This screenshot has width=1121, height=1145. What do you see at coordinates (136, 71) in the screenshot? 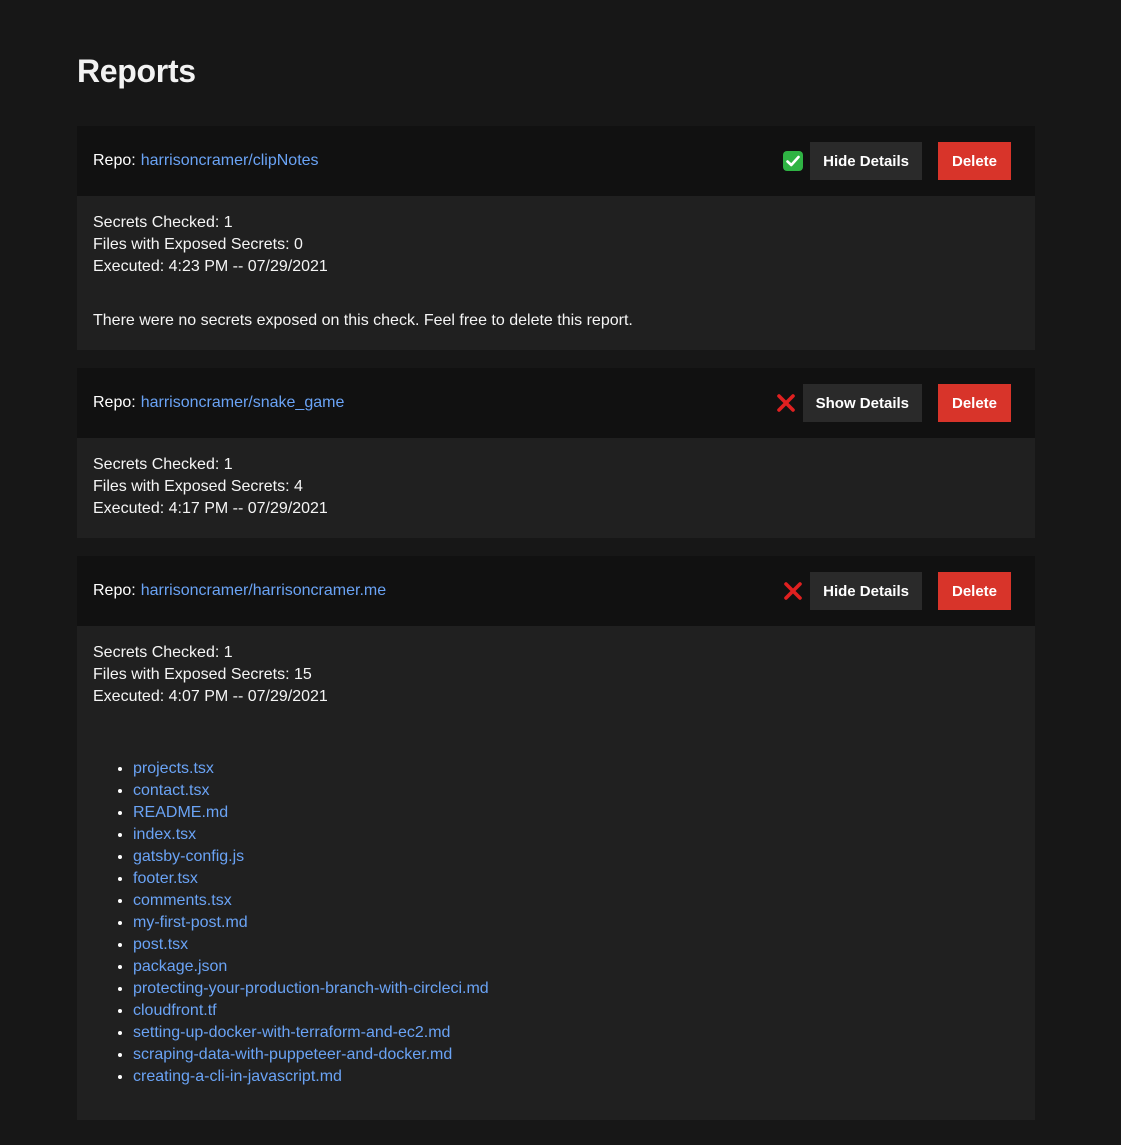
I see `page-title: Reports` at bounding box center [136, 71].